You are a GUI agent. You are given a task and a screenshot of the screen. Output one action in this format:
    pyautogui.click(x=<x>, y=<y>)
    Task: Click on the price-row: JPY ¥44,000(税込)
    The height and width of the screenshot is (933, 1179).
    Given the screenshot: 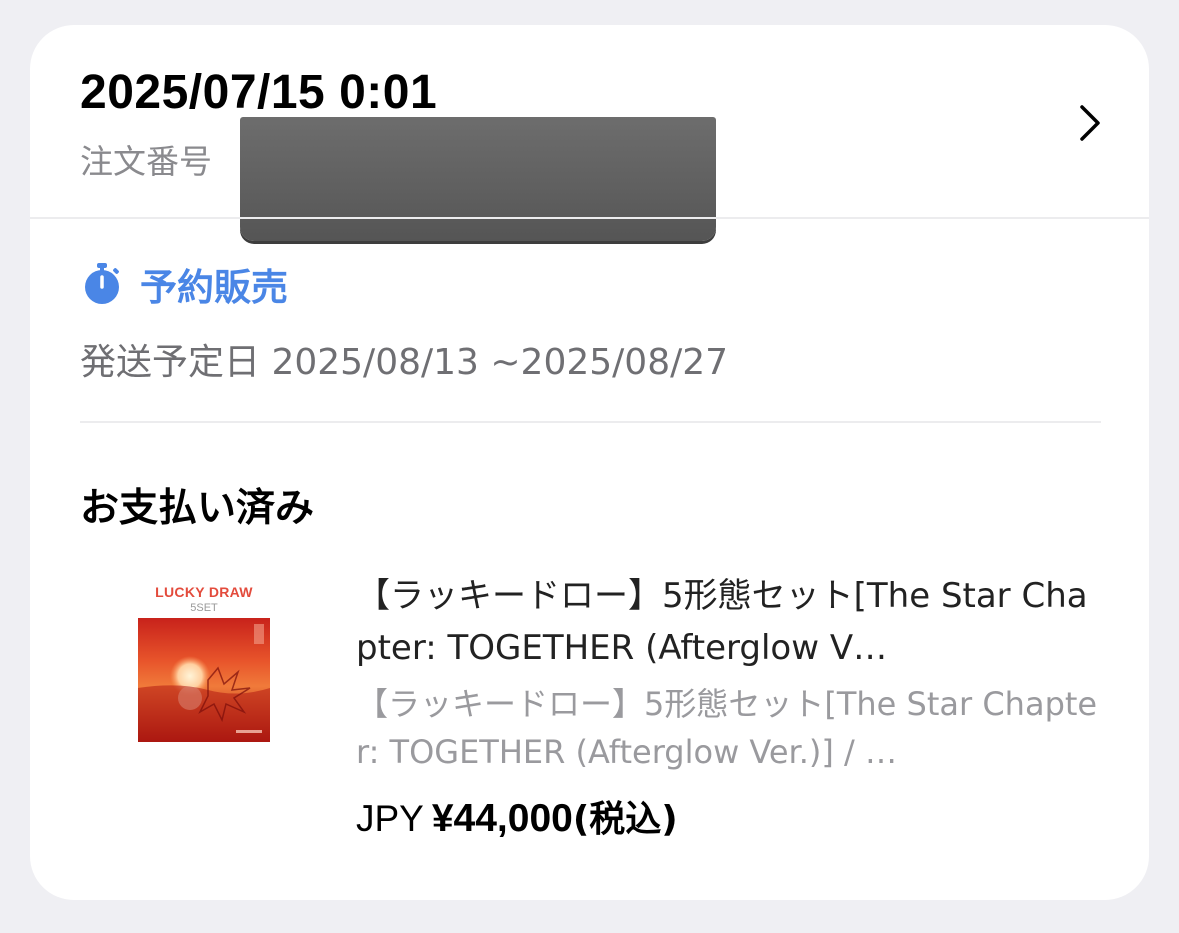 What is the action you would take?
    pyautogui.click(x=517, y=816)
    